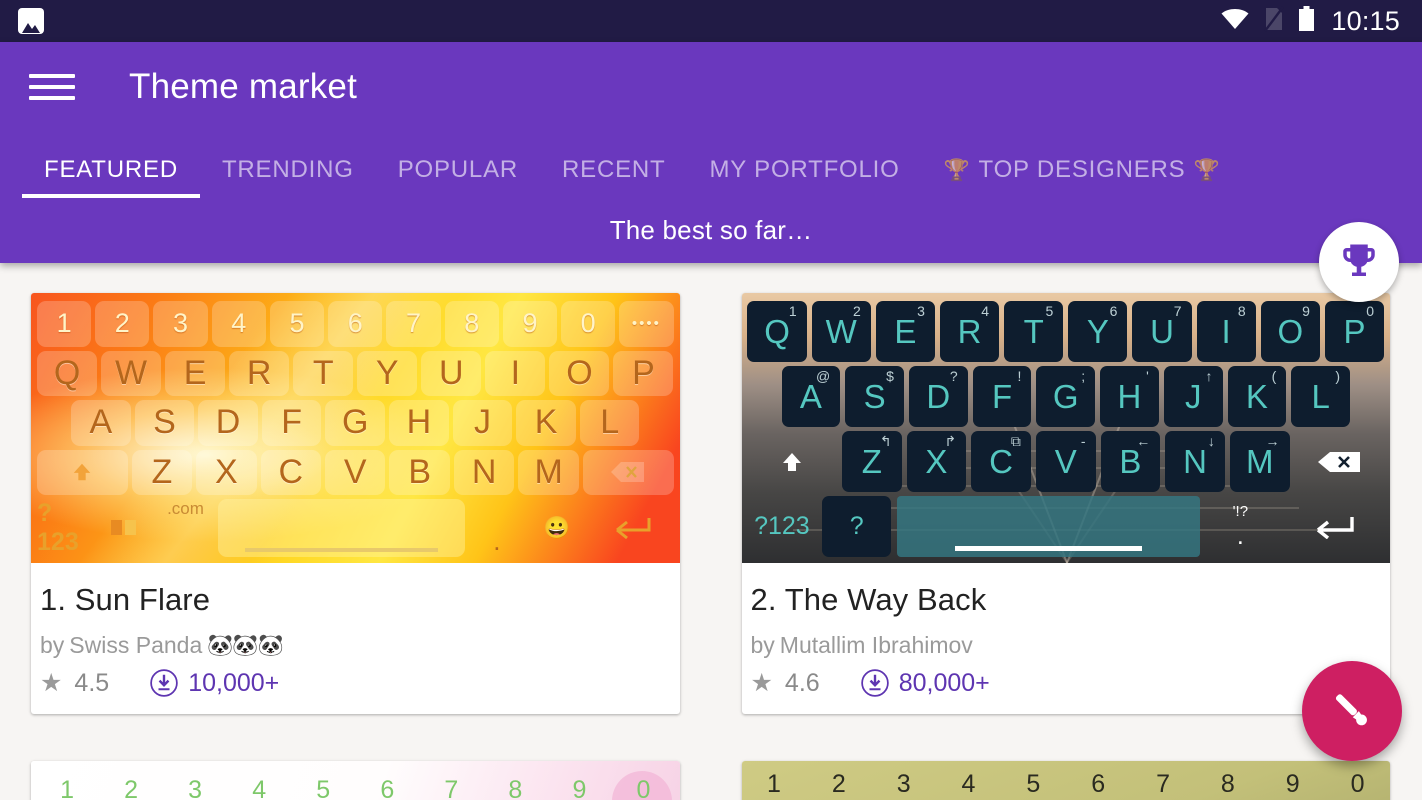 This screenshot has height=800, width=1422. What do you see at coordinates (1065, 780) in the screenshot?
I see `theme-card-partial-right: 1 2 3 4 5 6 7 8 9 0 Q W E` at bounding box center [1065, 780].